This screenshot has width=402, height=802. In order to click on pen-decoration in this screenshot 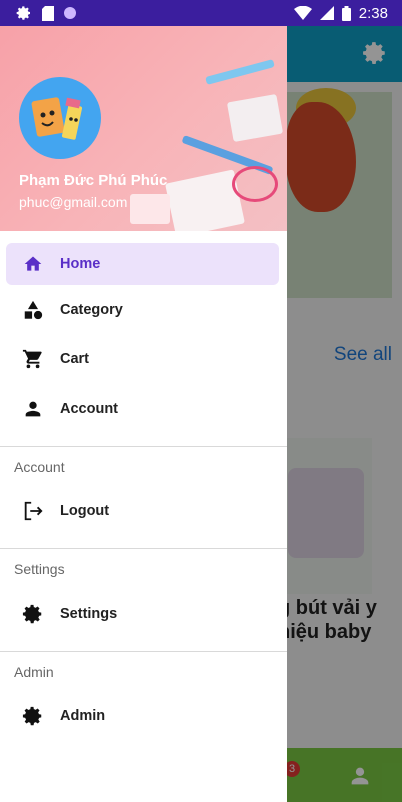, I will do `click(240, 72)`.